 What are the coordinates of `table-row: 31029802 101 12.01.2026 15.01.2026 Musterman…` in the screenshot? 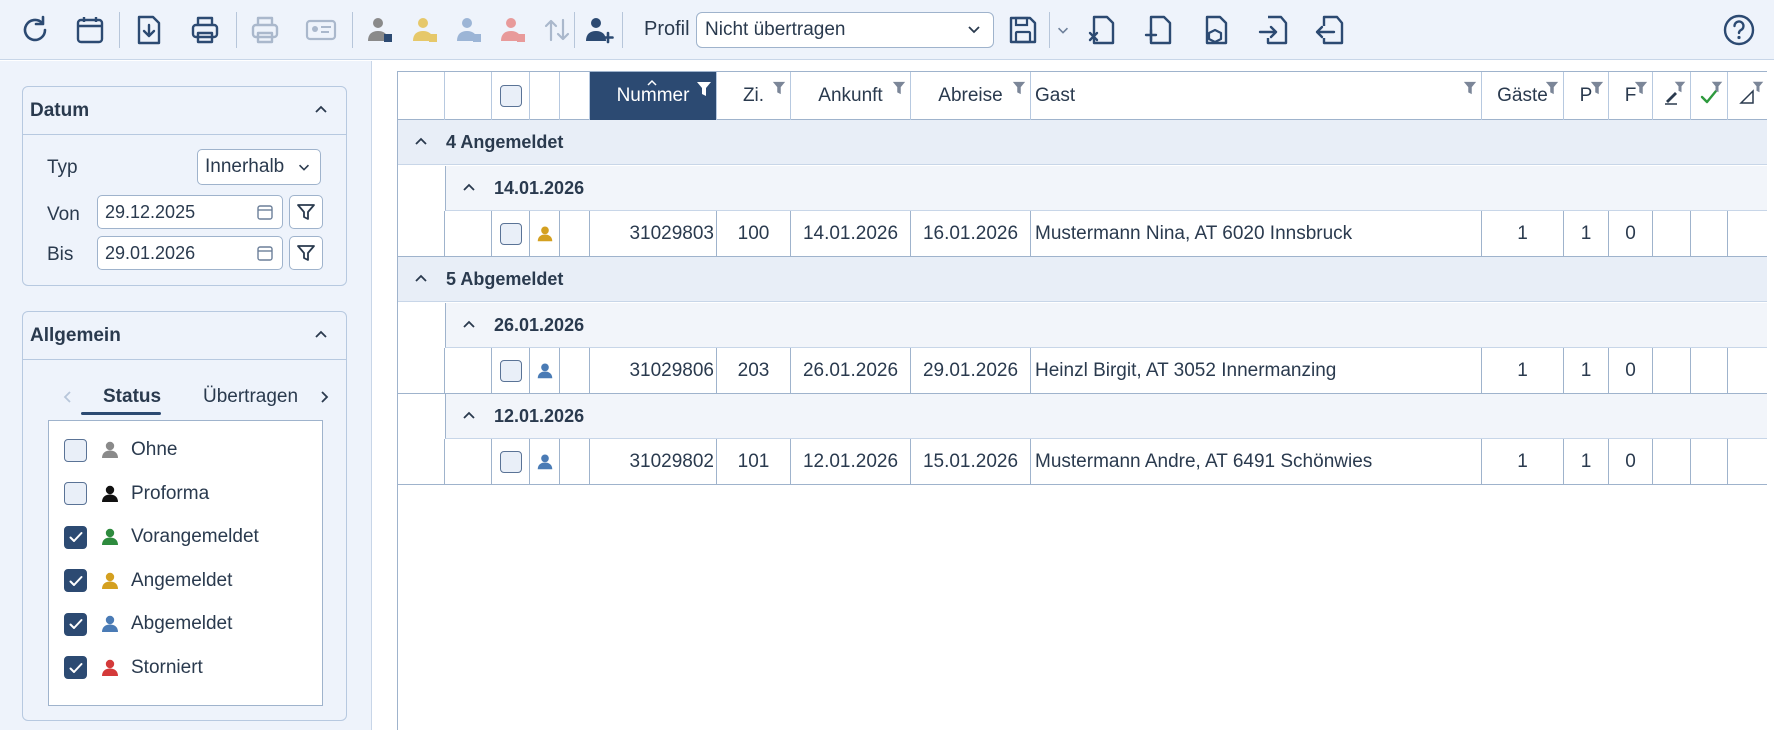 It's located at (1082, 462).